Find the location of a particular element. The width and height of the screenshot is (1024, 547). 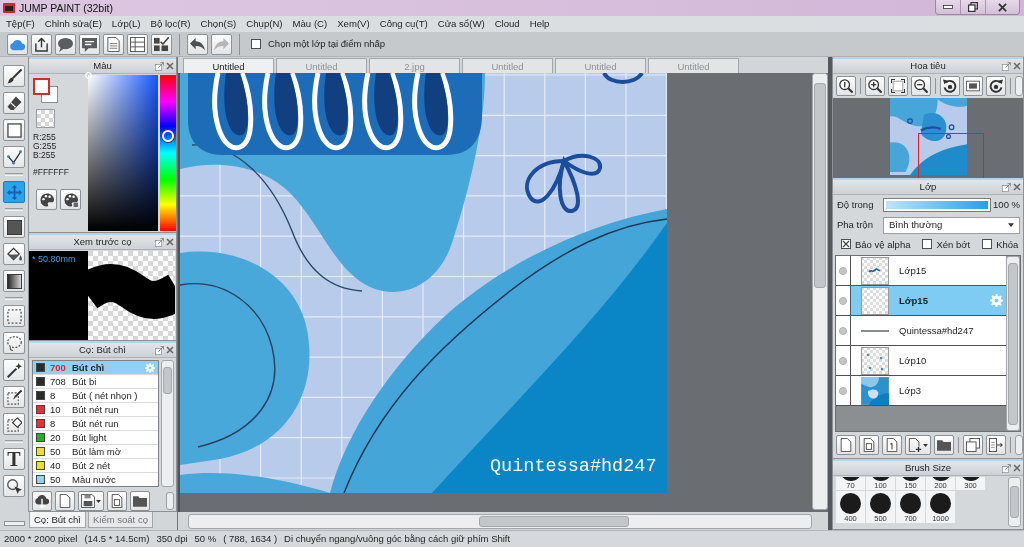

brush-item: 40 Bút 2 nét is located at coordinates (95, 466).